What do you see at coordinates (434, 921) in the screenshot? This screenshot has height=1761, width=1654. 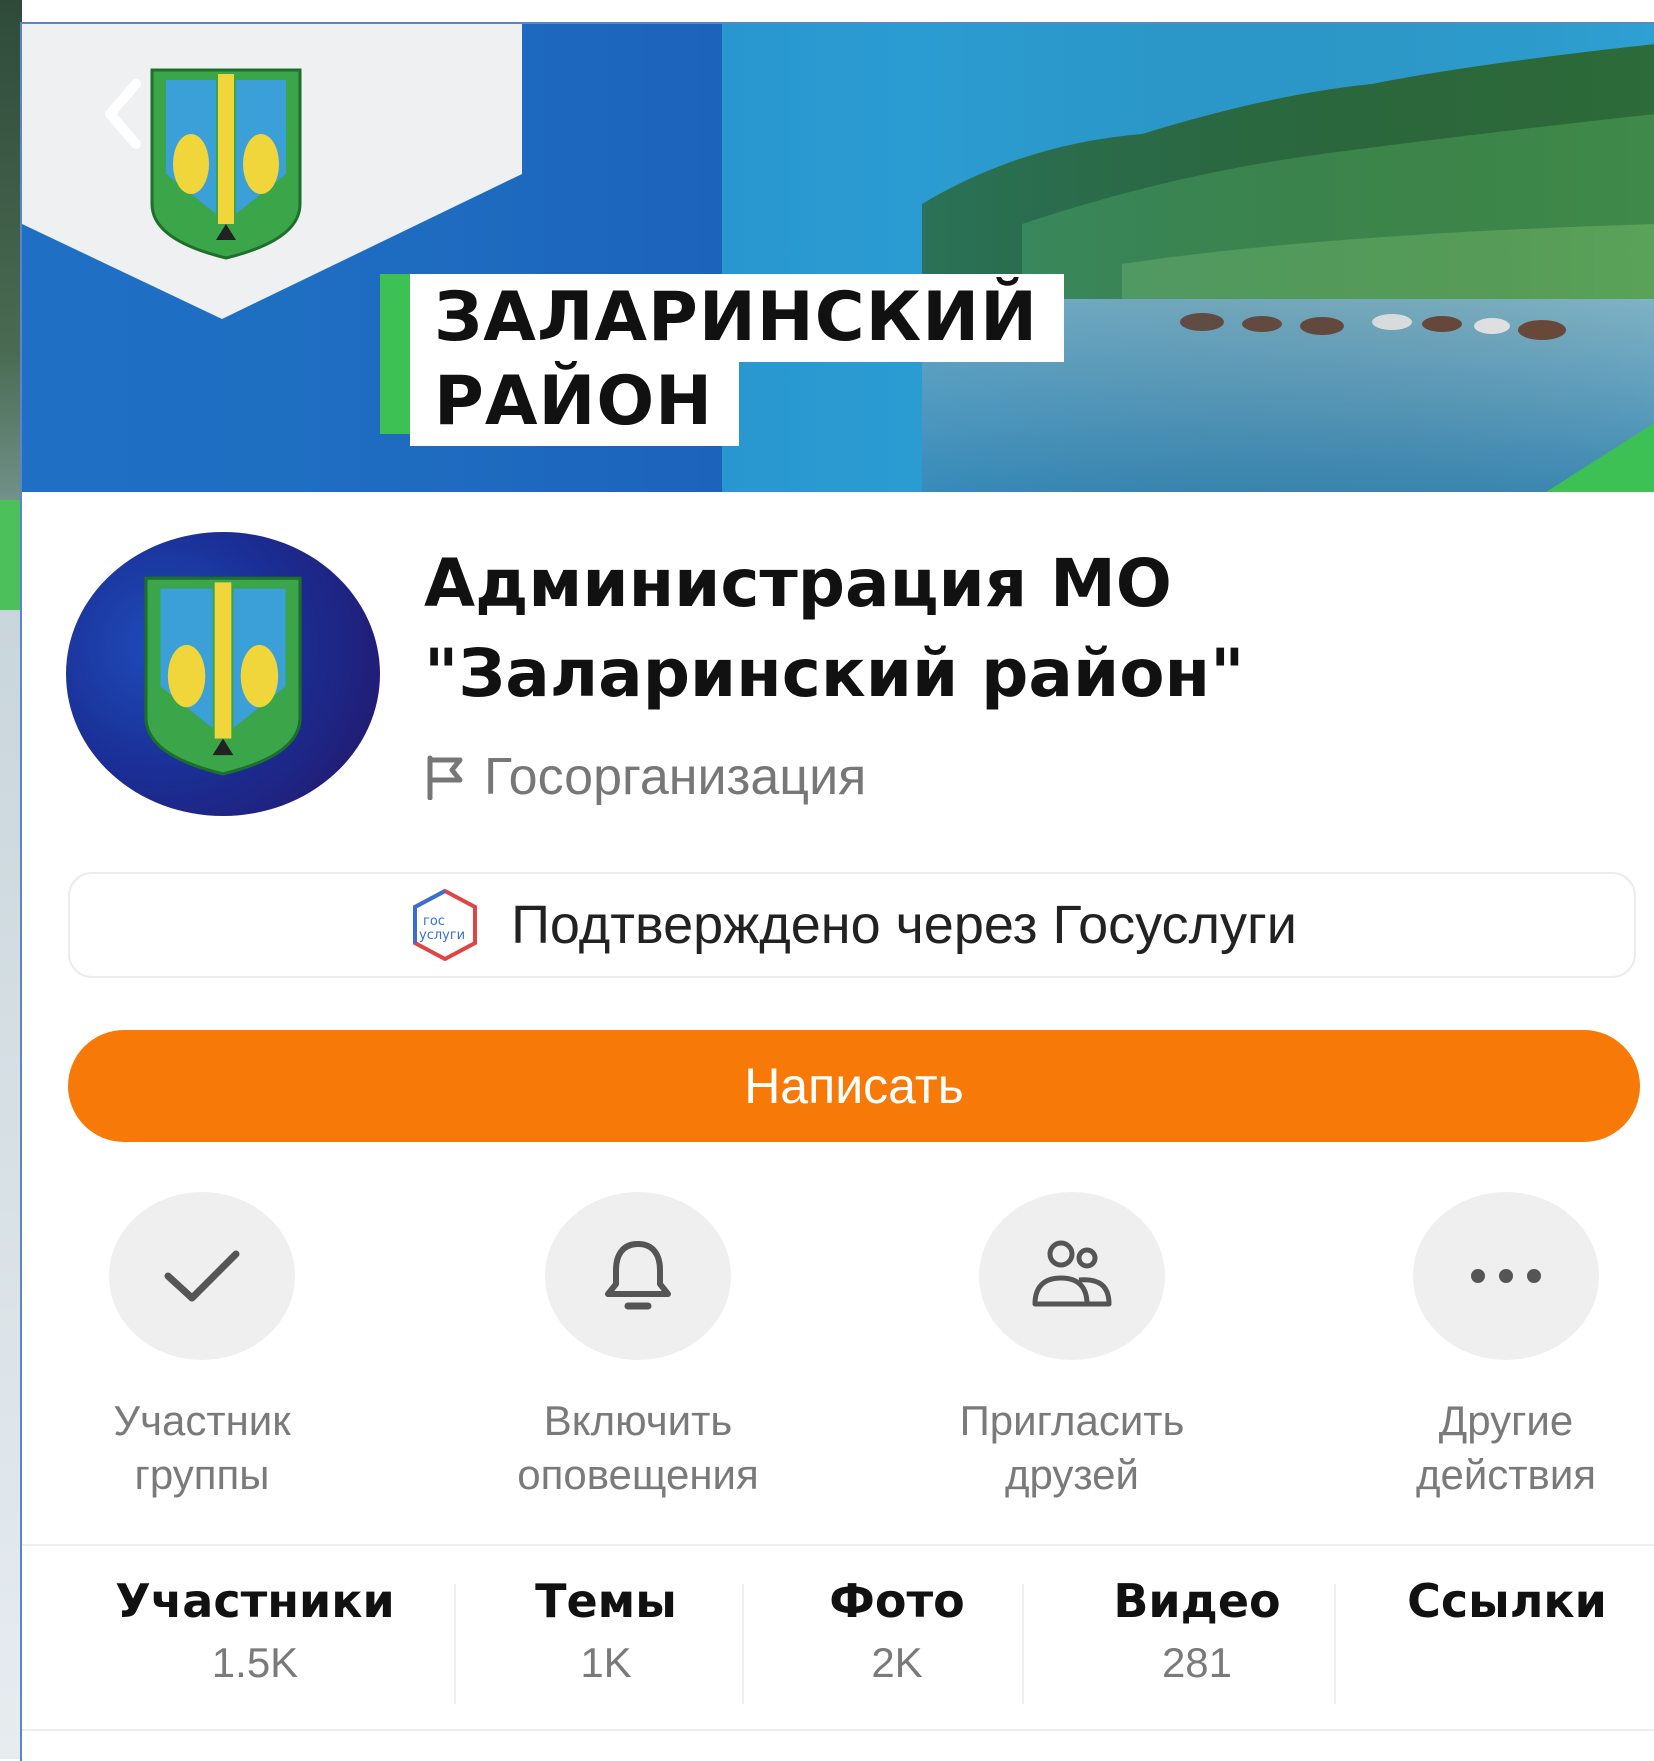 I see `svg-text: гос` at bounding box center [434, 921].